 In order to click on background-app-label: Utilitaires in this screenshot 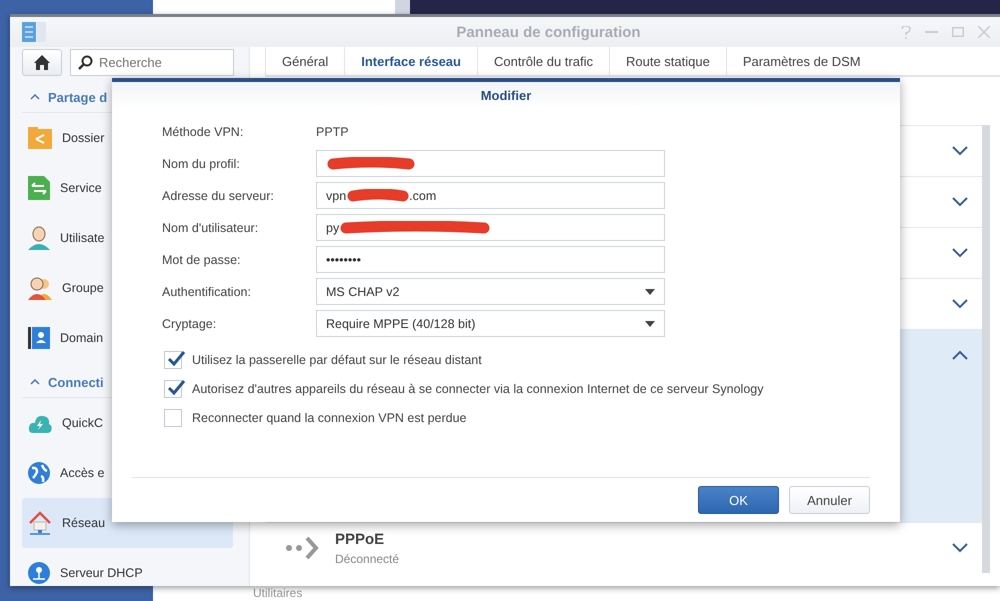, I will do `click(277, 593)`.